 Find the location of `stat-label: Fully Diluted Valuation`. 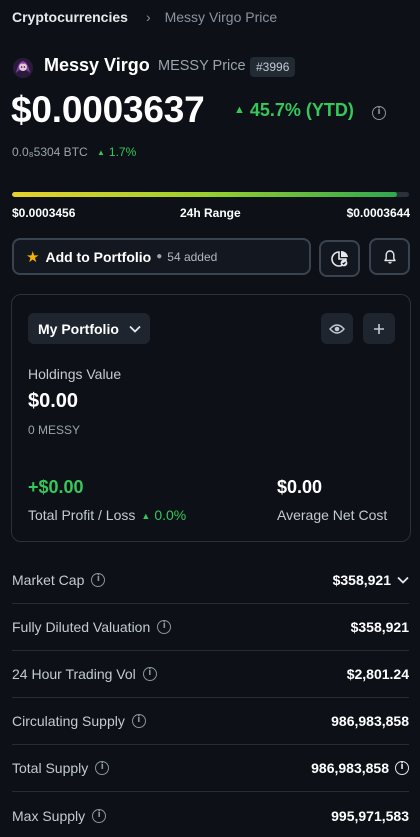

stat-label: Fully Diluted Valuation is located at coordinates (81, 627).